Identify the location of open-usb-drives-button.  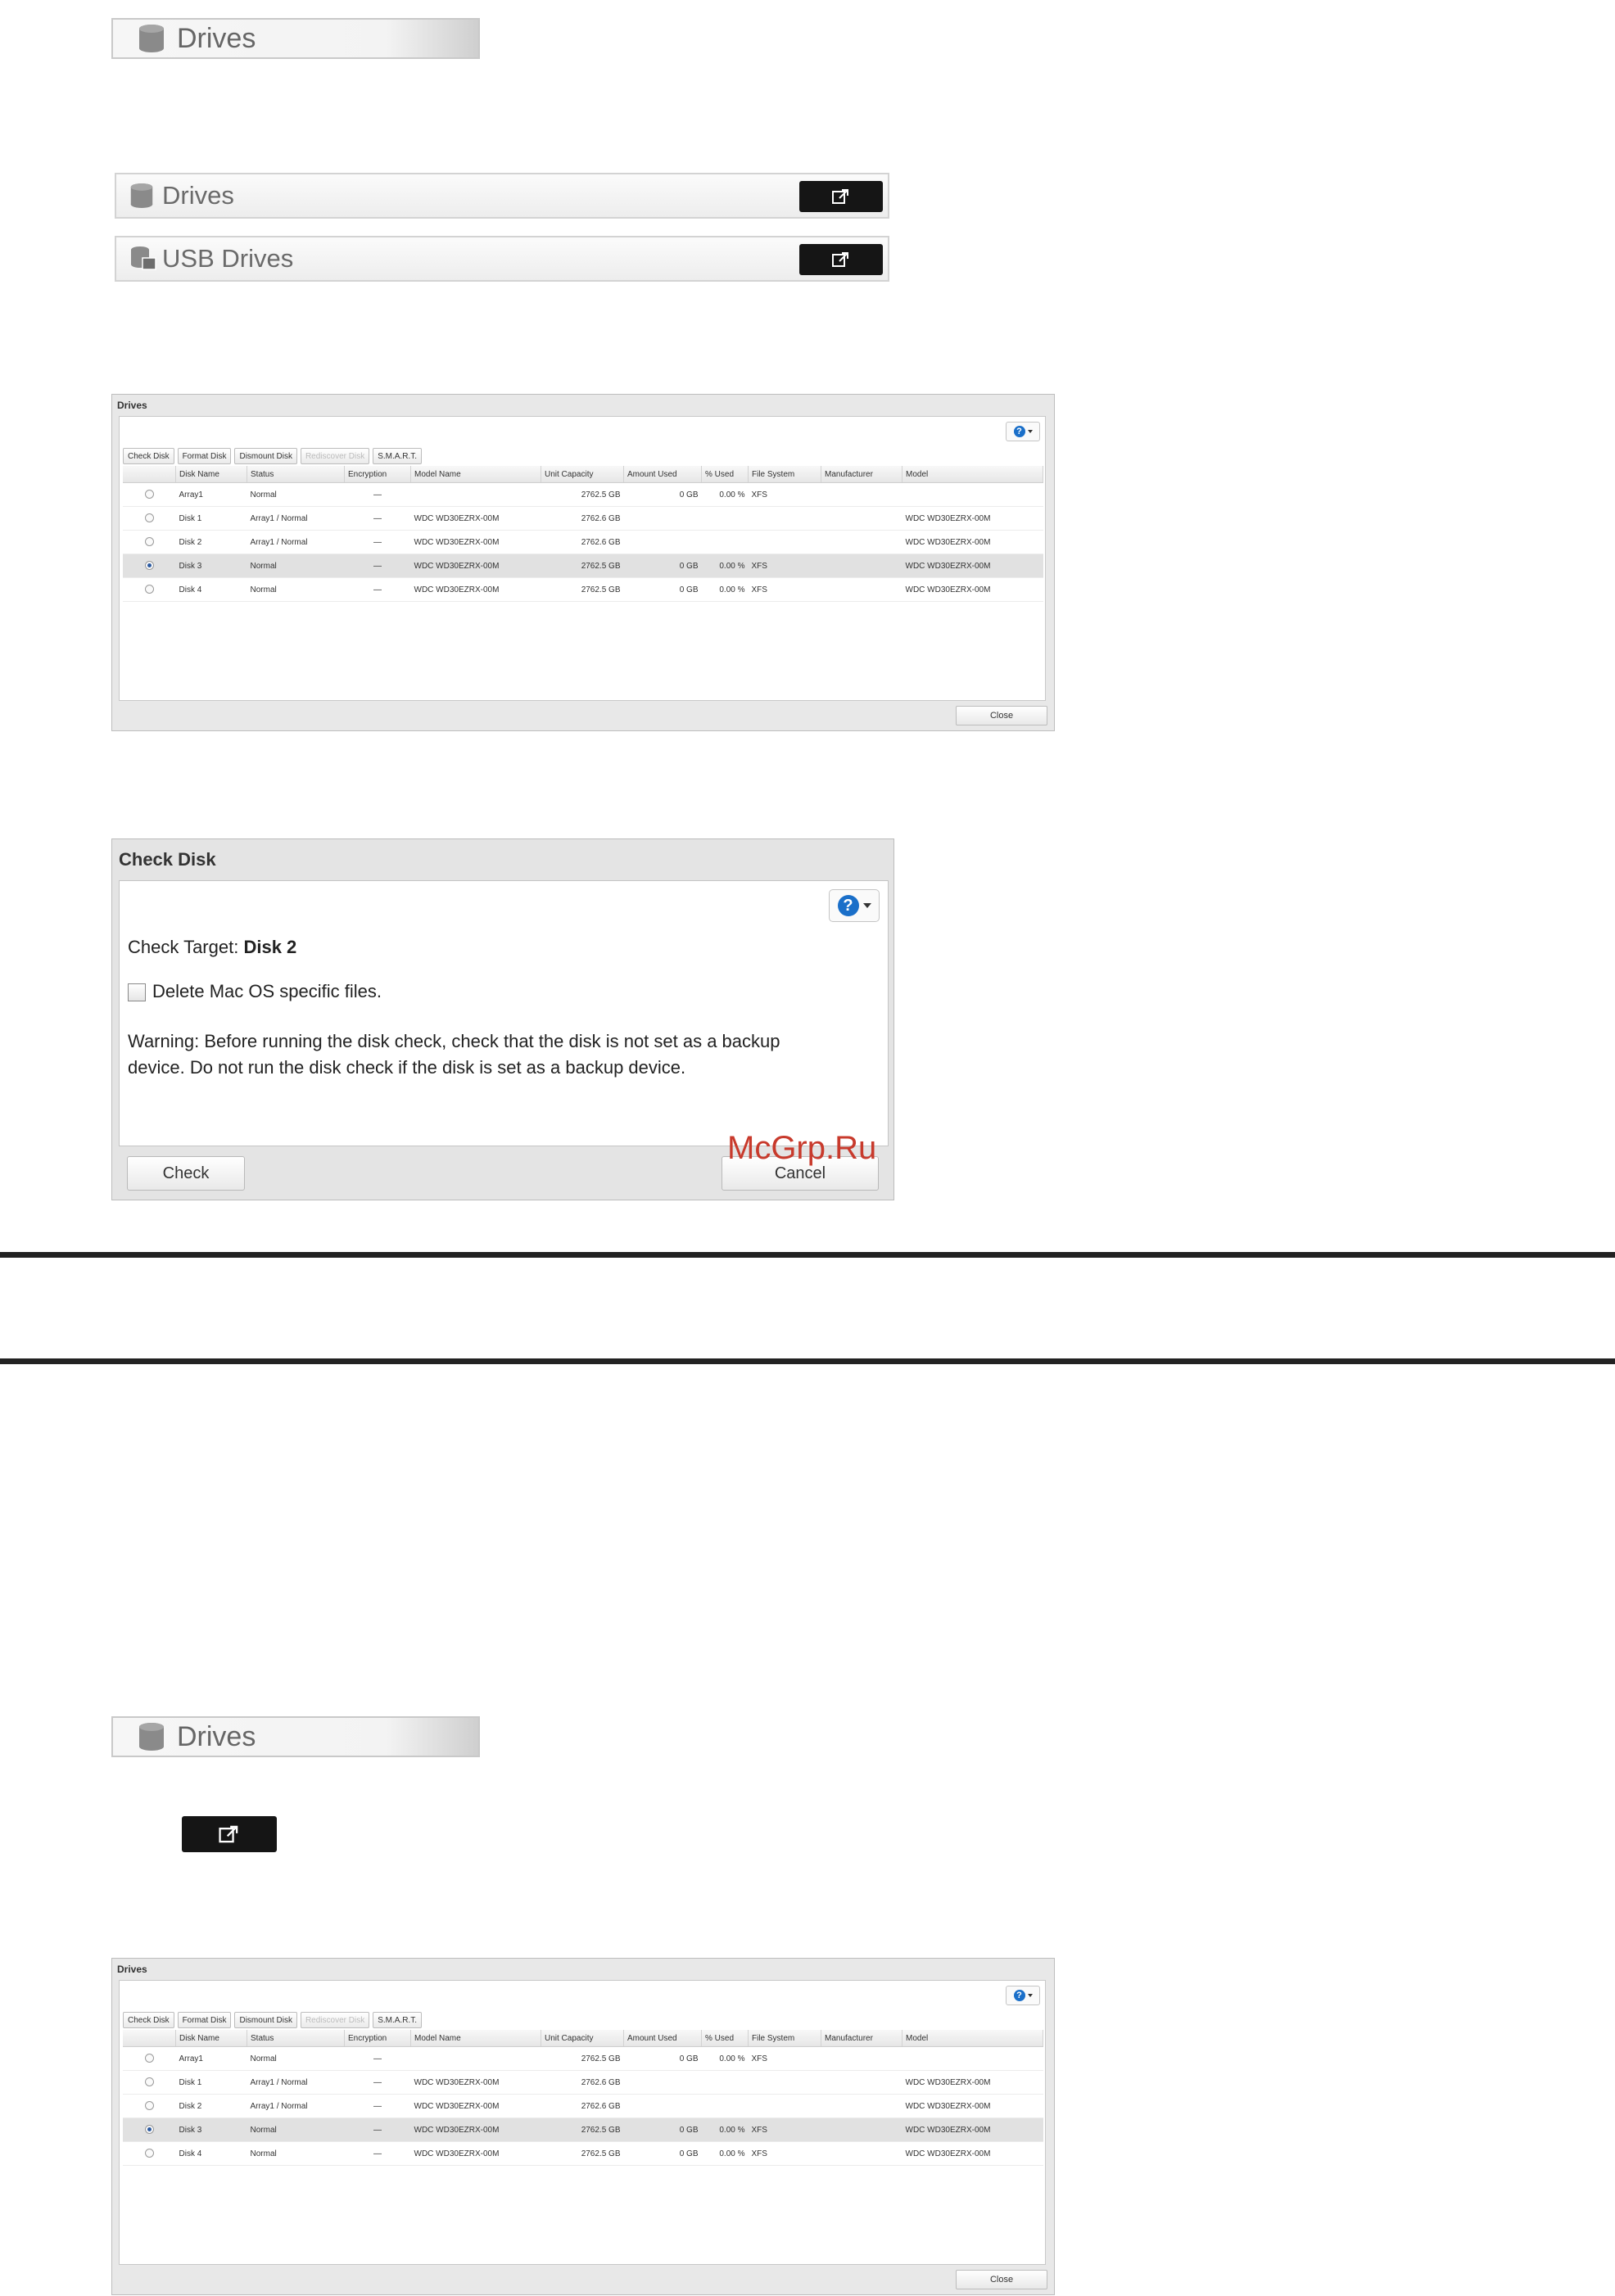
(841, 259).